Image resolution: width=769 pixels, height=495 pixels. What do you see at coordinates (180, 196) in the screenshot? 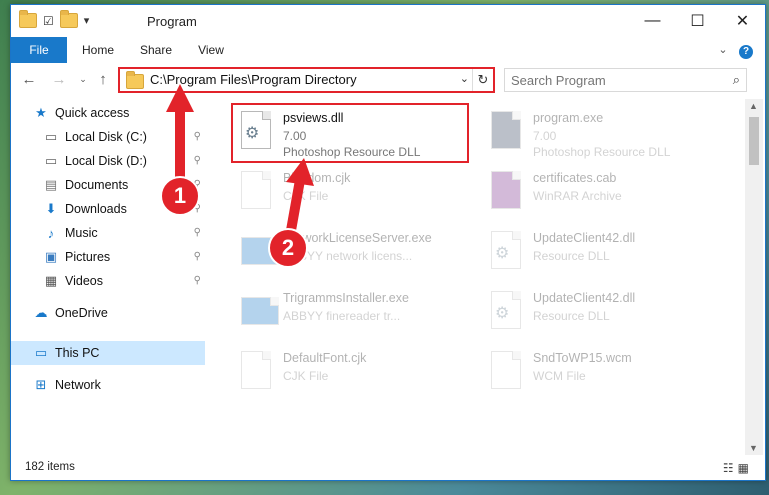
I see `step-badge-1: 1` at bounding box center [180, 196].